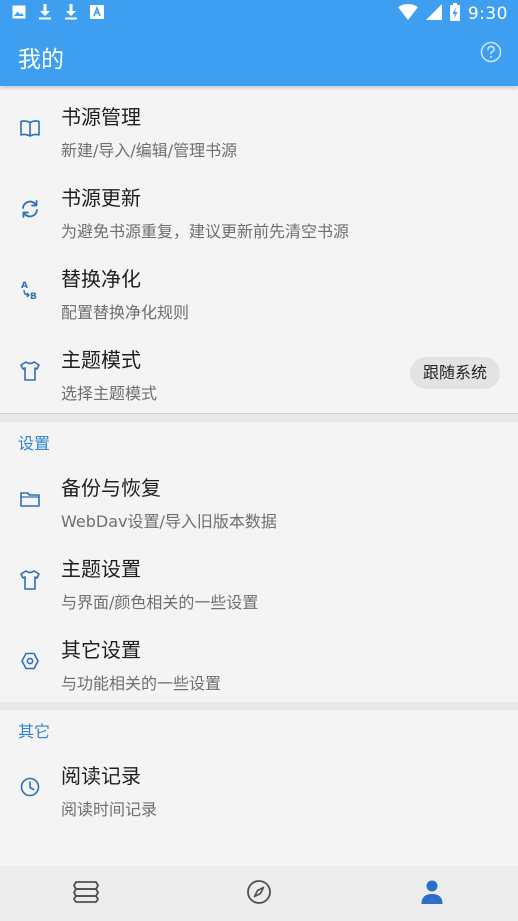  I want to click on item-subtitle: 阅读时间记录, so click(109, 809).